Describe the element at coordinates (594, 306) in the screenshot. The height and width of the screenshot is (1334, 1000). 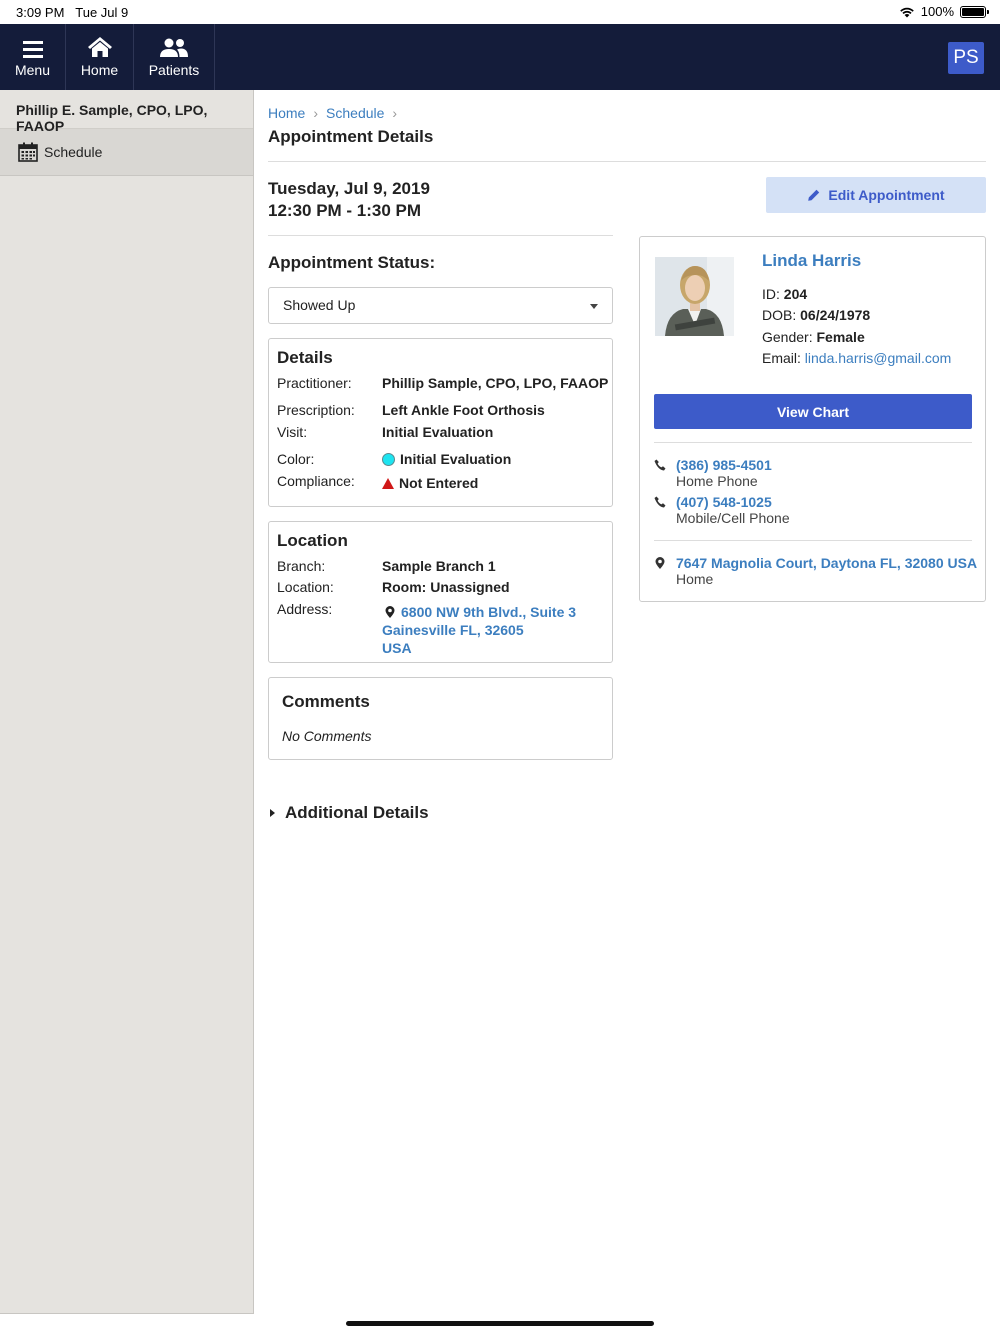
I see `caret-down-icon` at that location.